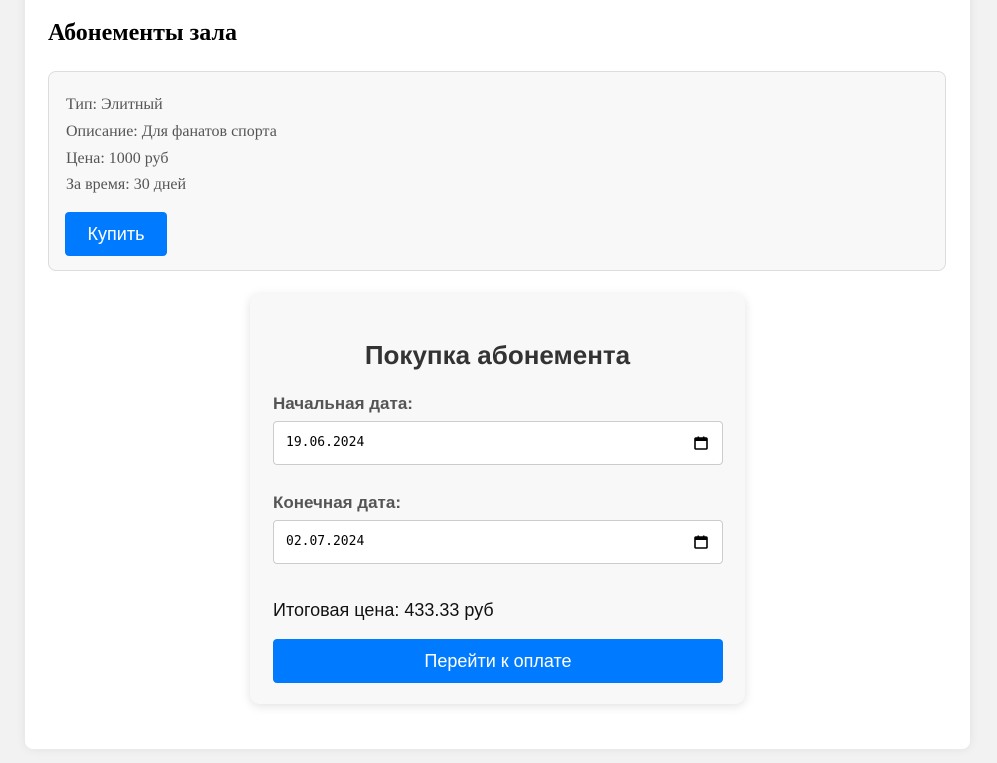 This screenshot has height=763, width=997. Describe the element at coordinates (126, 184) in the screenshot. I see `membership-duration: За время: 30 дней` at that location.